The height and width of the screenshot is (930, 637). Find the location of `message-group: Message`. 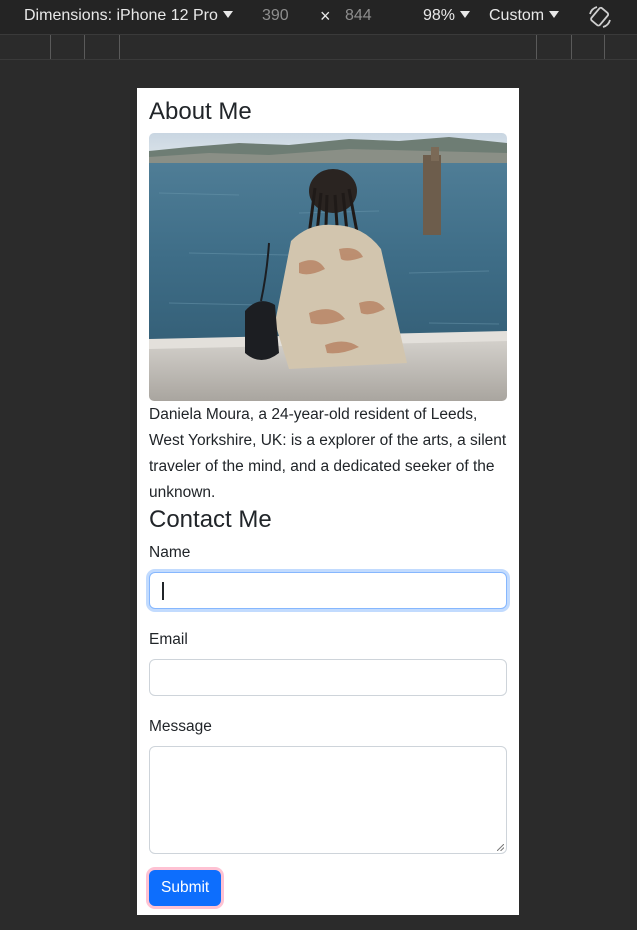

message-group: Message is located at coordinates (328, 785).